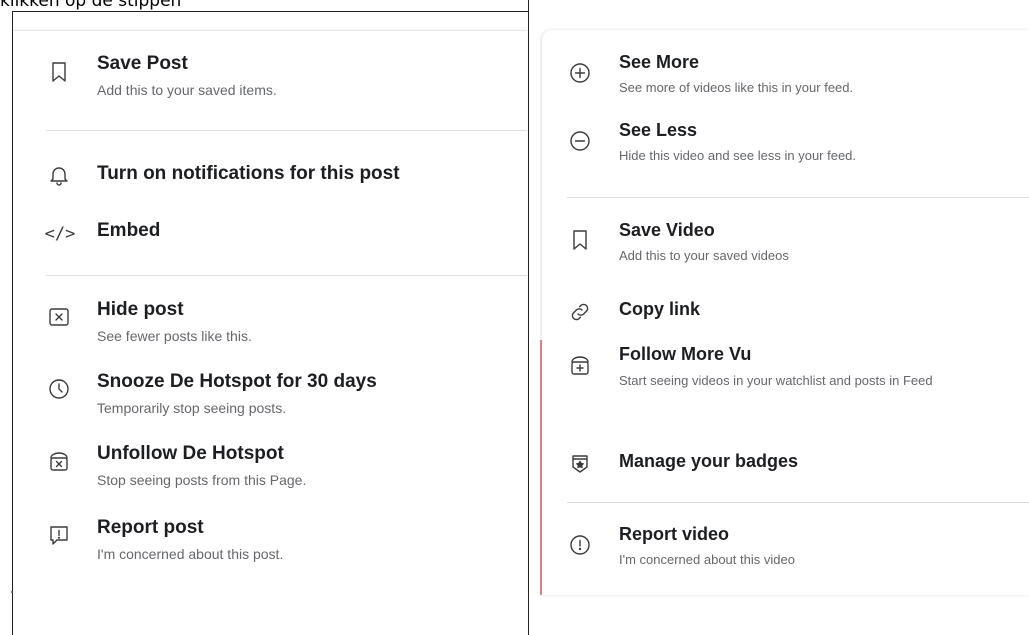 The height and width of the screenshot is (635, 1029). What do you see at coordinates (580, 545) in the screenshot?
I see `alert-circle-icon` at bounding box center [580, 545].